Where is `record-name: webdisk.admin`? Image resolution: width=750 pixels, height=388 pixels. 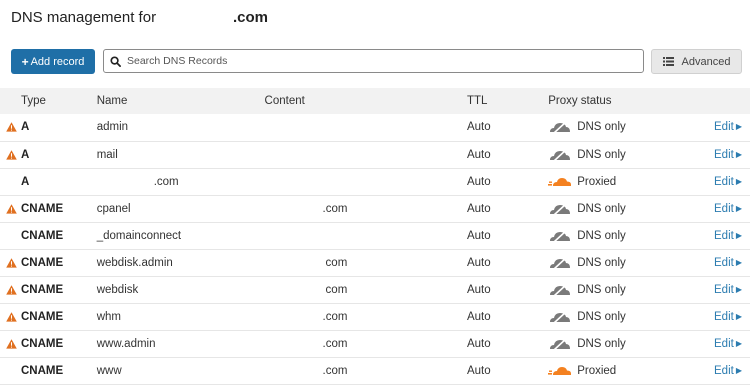 record-name: webdisk.admin is located at coordinates (134, 262).